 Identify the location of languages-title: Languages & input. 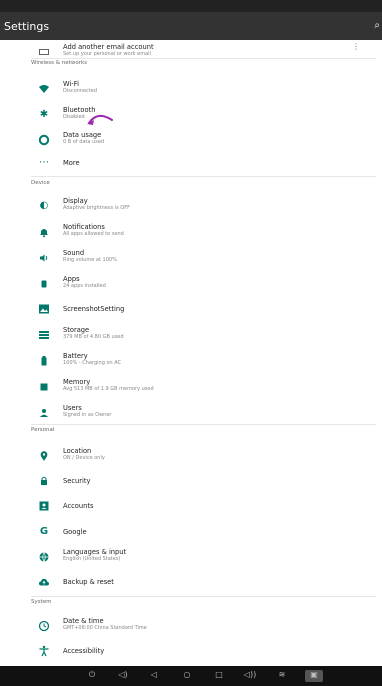
(95, 552).